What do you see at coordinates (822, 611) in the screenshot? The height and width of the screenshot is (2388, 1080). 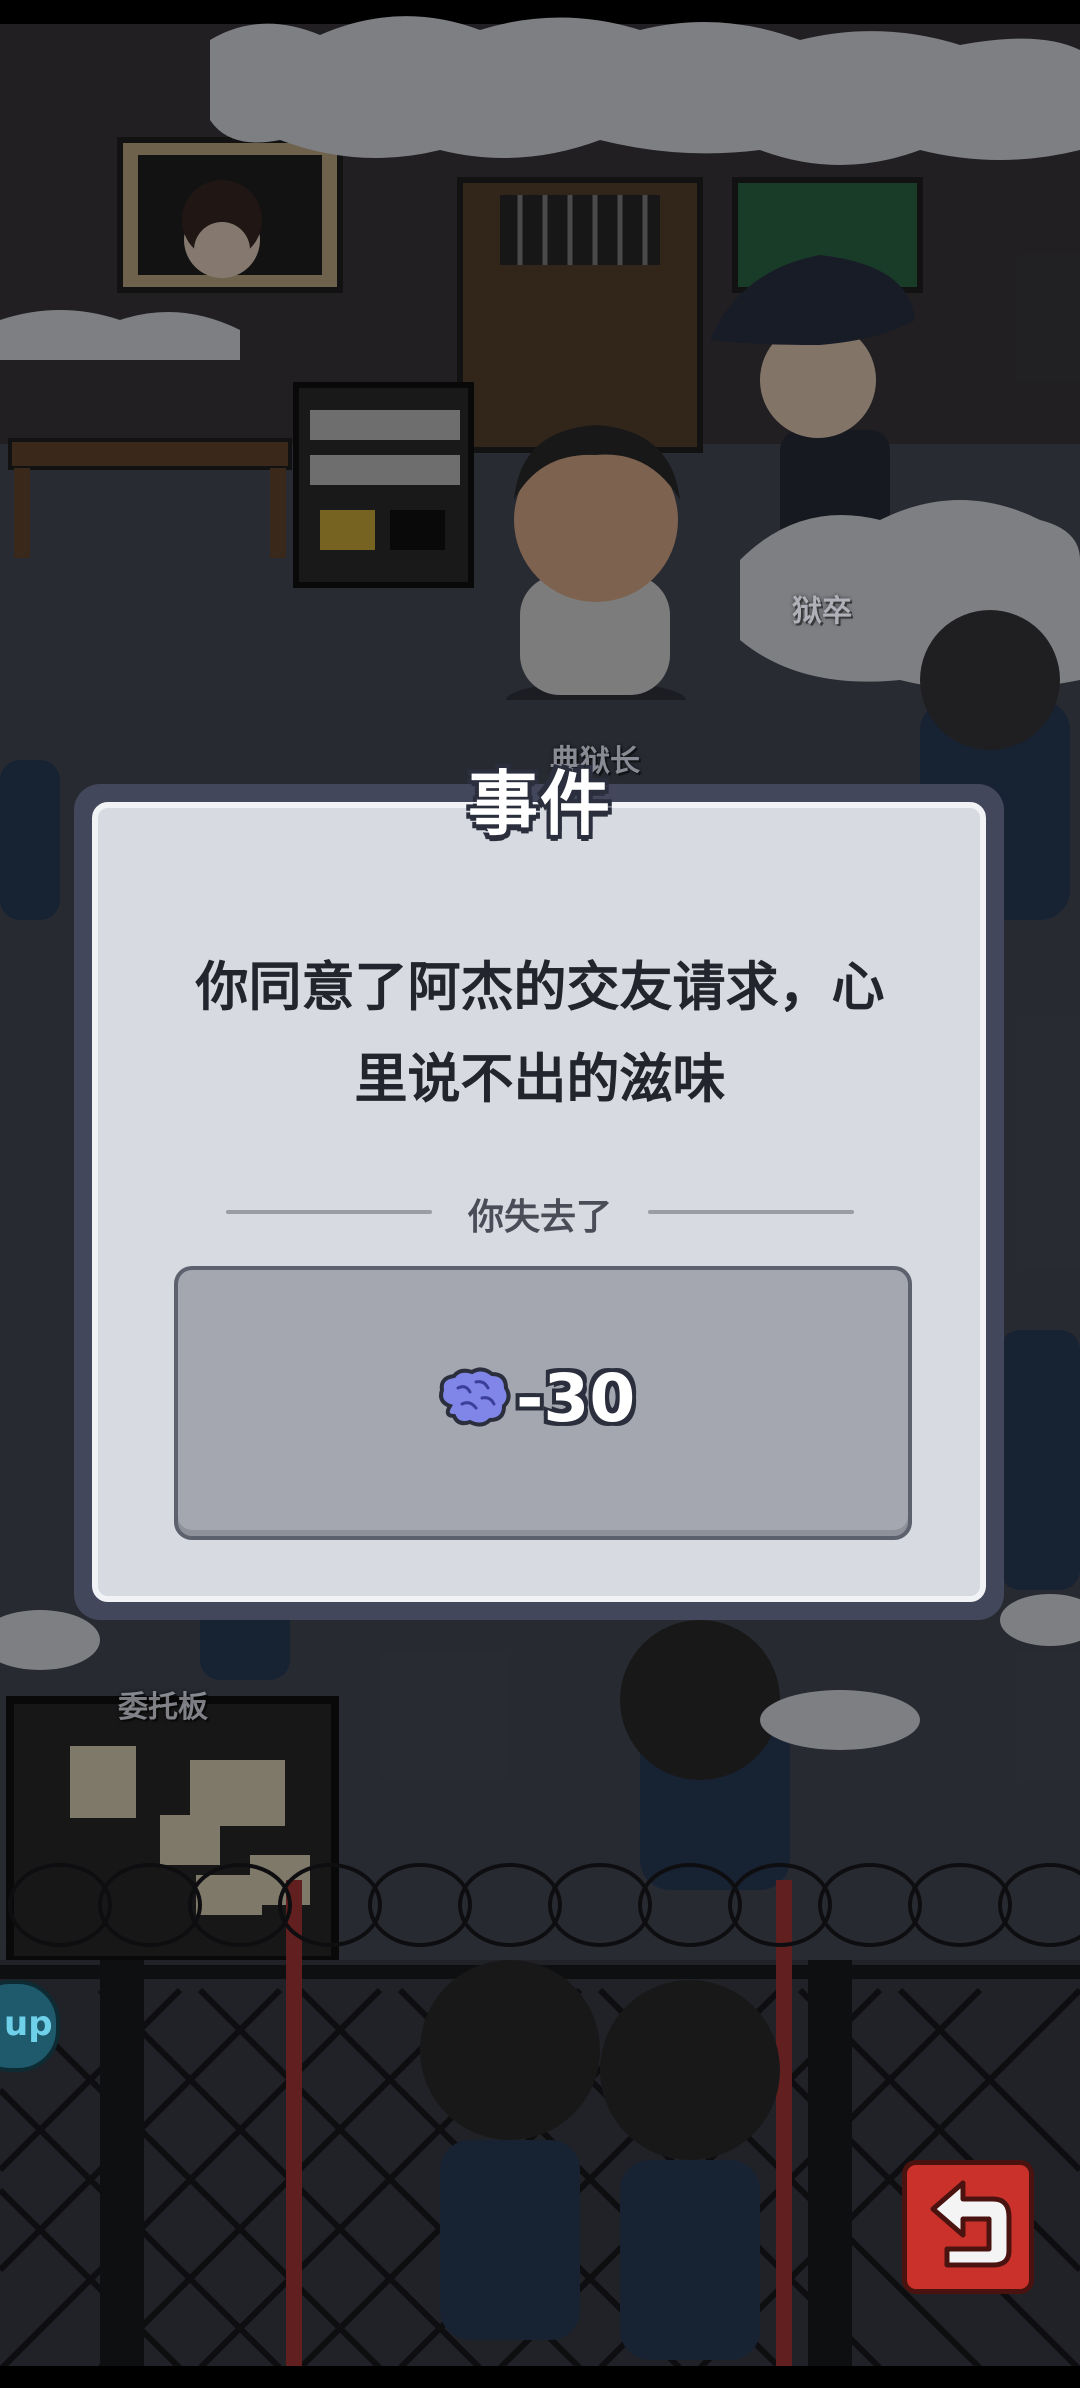 I see `guard-label: 狱卒` at bounding box center [822, 611].